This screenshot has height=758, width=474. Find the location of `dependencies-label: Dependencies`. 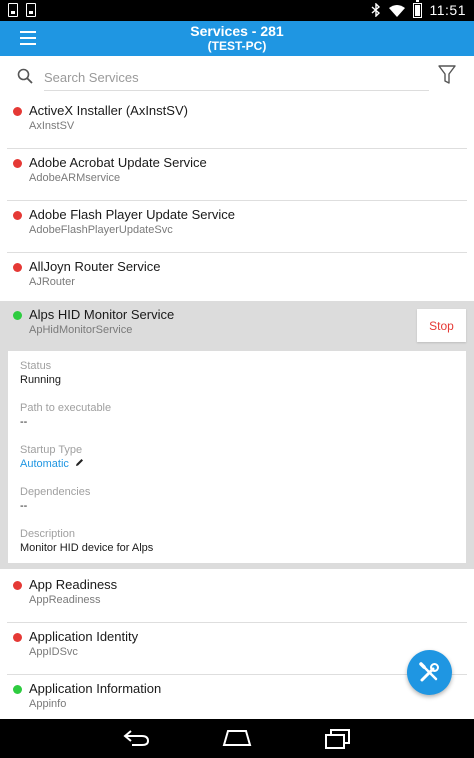

dependencies-label: Dependencies is located at coordinates (55, 492).